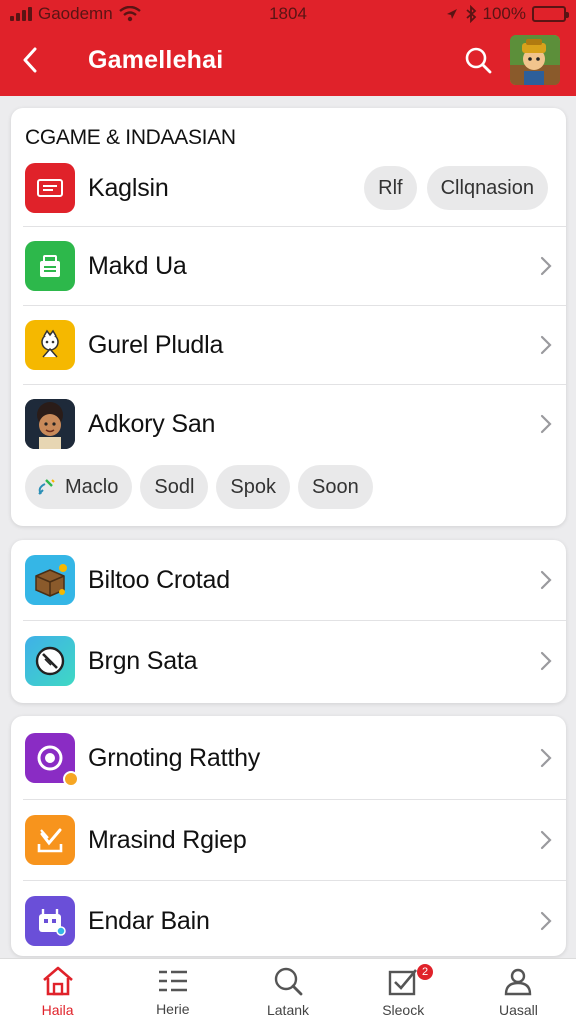 This screenshot has width=576, height=1024. Describe the element at coordinates (50, 840) in the screenshot. I see `check-box-icon` at that location.